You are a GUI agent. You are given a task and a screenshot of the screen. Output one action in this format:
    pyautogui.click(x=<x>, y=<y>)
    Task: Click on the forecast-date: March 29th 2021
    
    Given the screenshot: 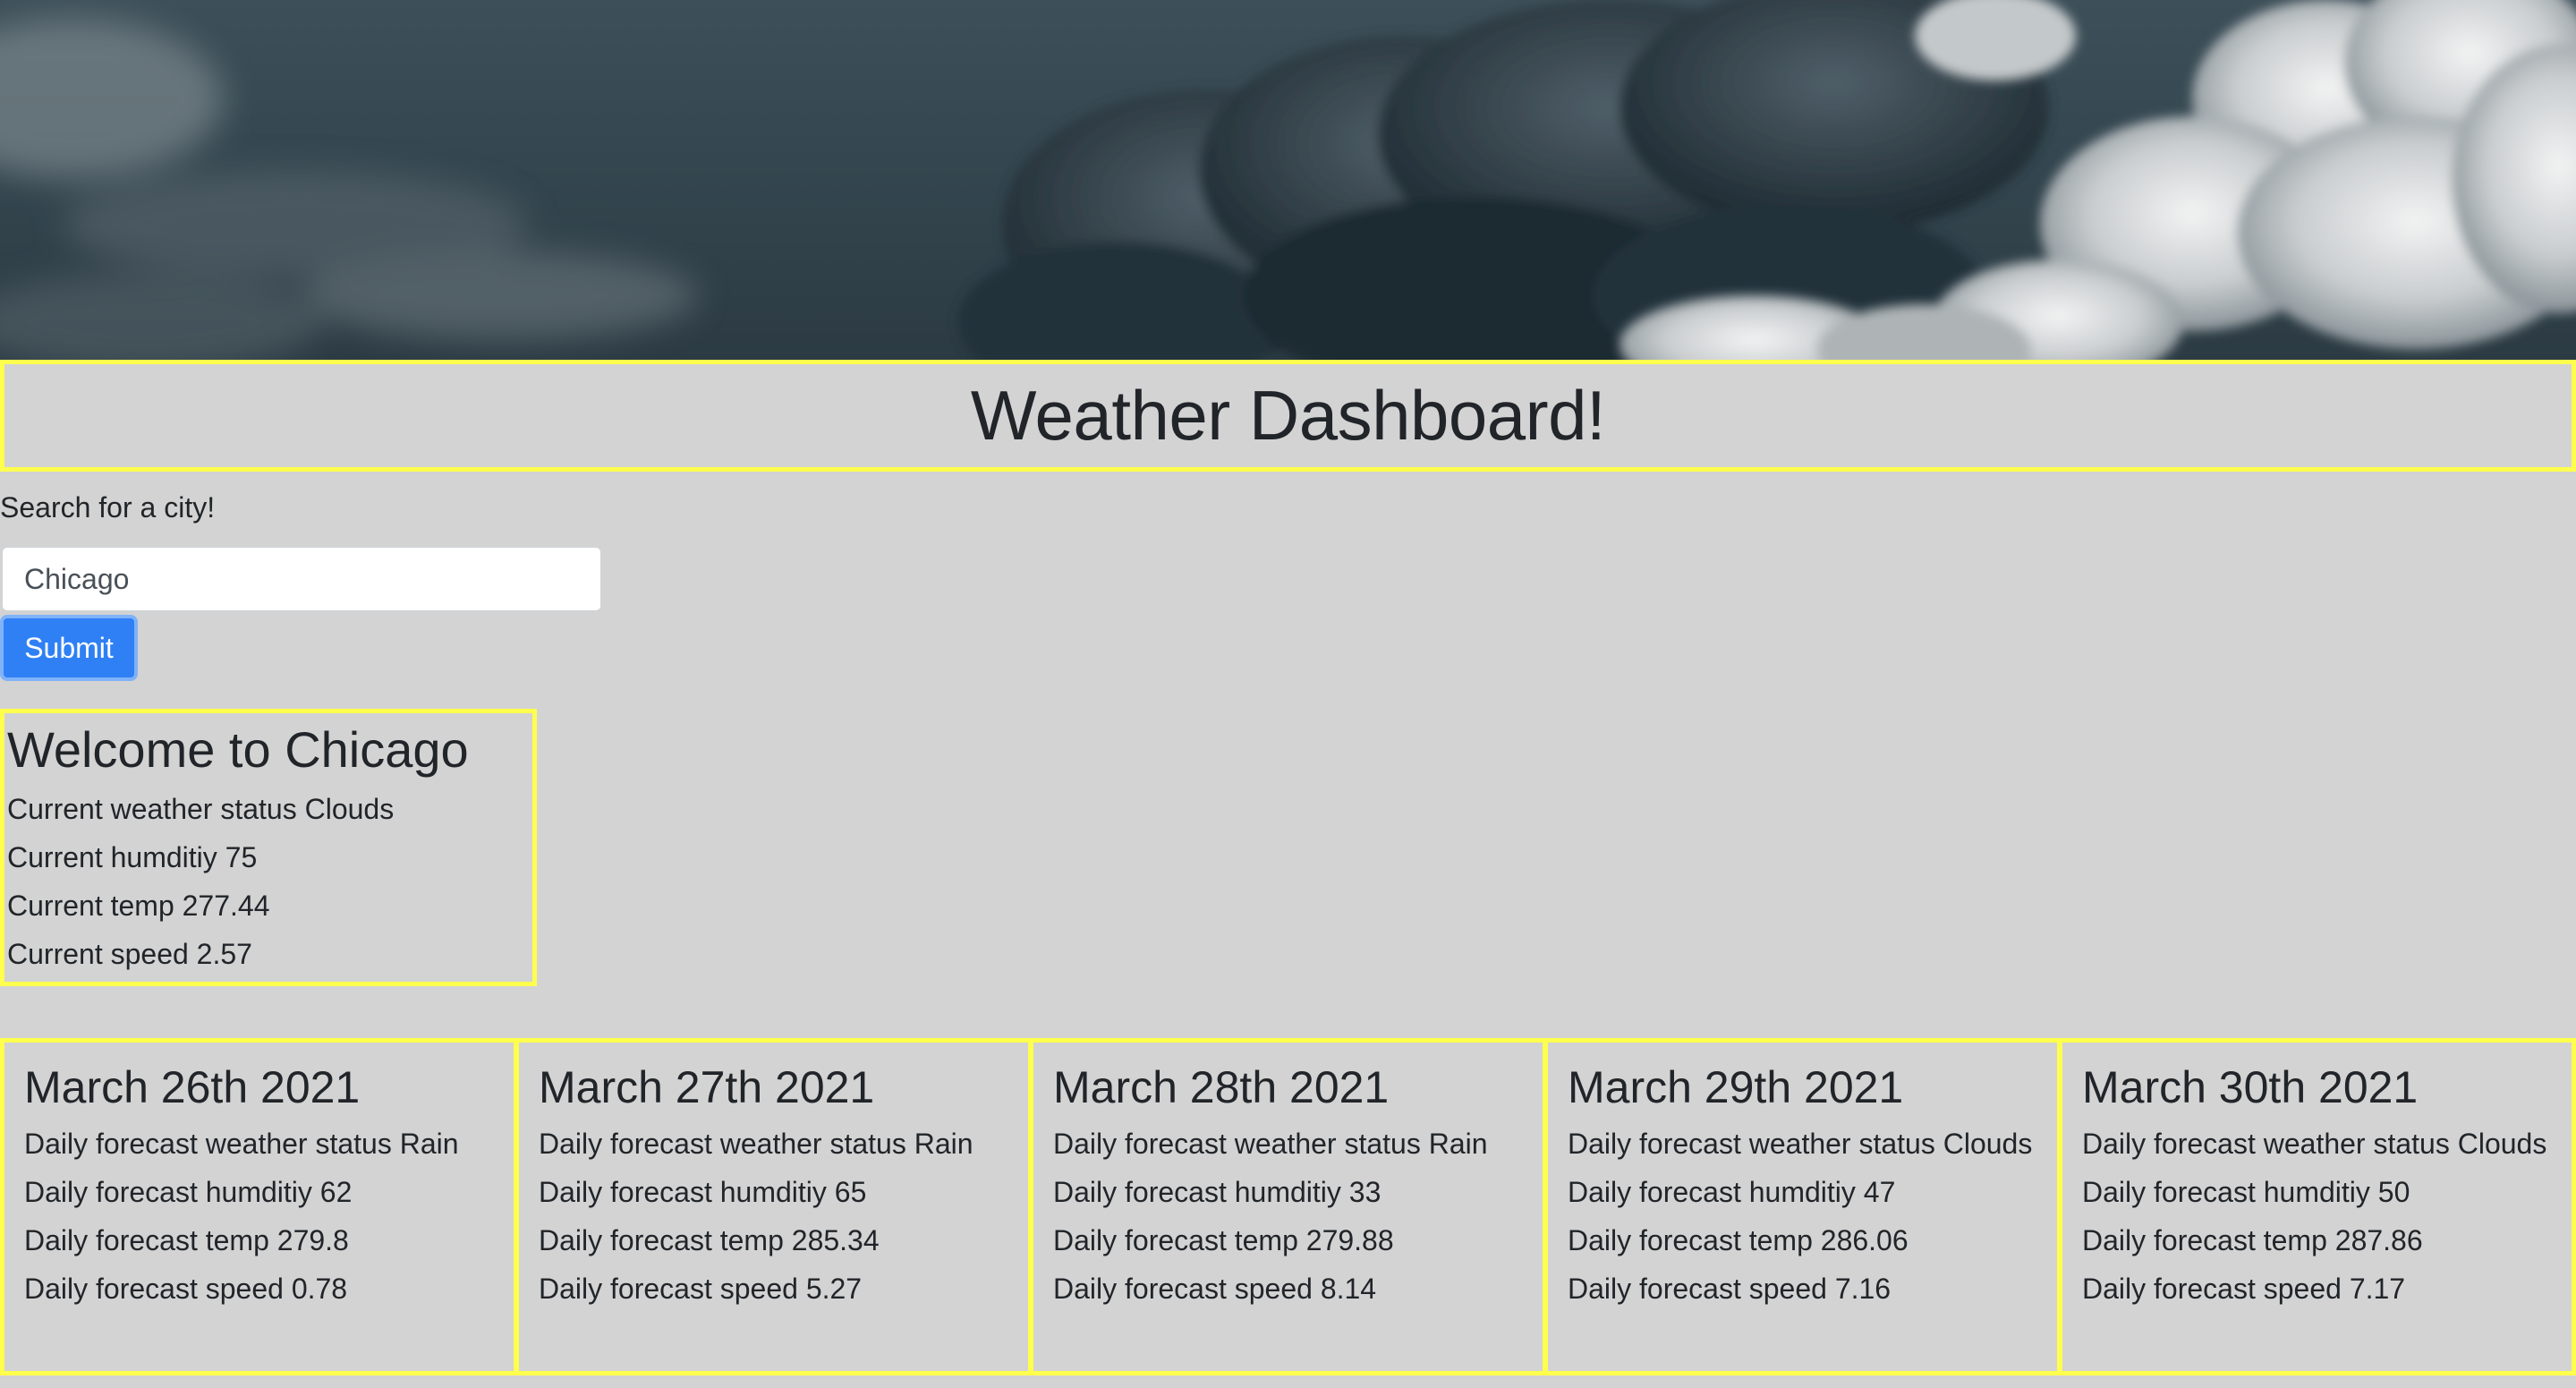 What is the action you would take?
    pyautogui.click(x=1736, y=1087)
    